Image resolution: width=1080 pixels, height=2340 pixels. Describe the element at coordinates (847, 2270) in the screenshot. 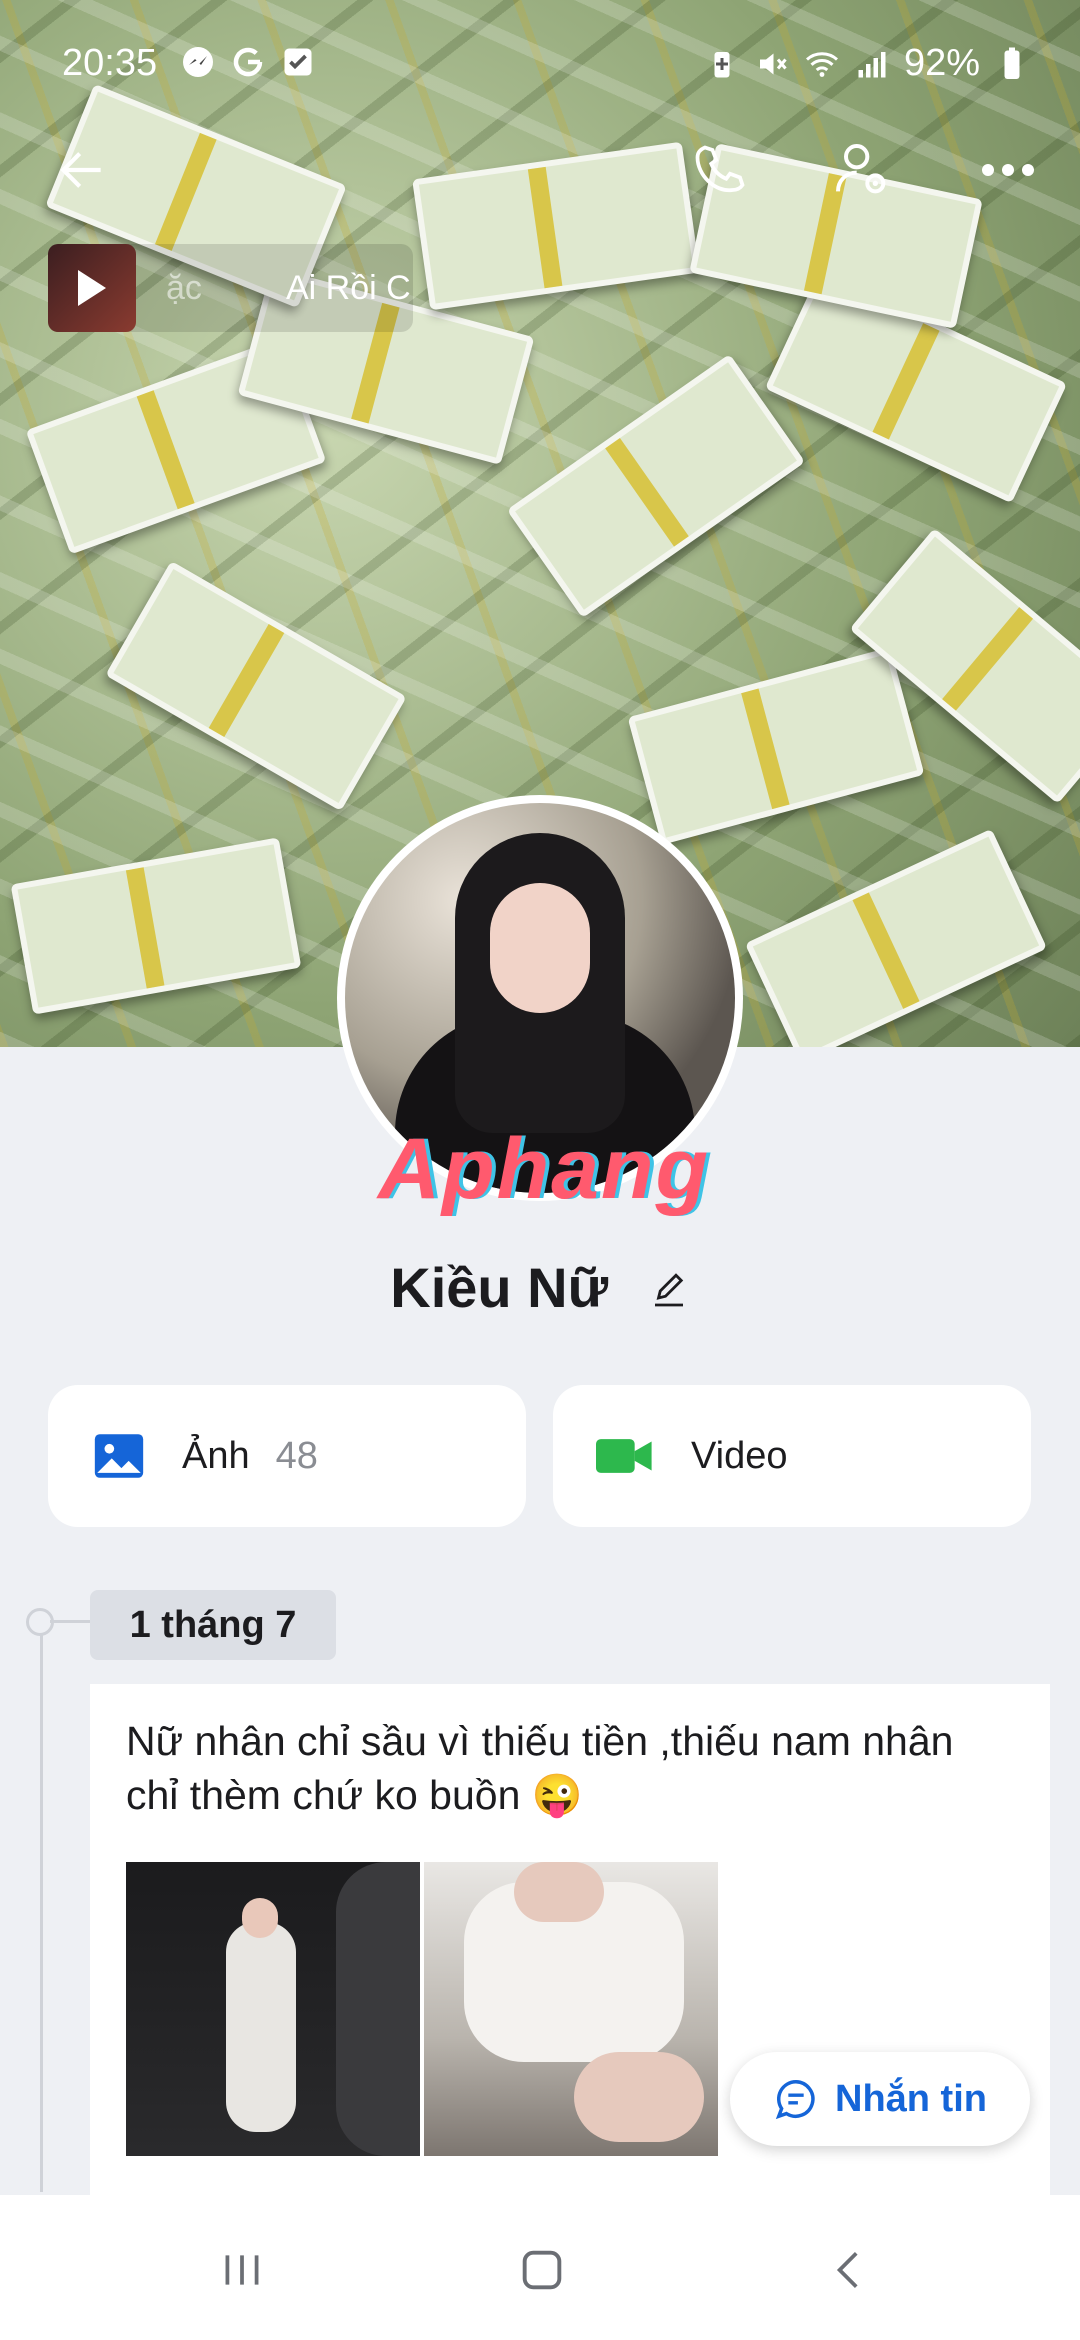

I see `back-icon` at that location.